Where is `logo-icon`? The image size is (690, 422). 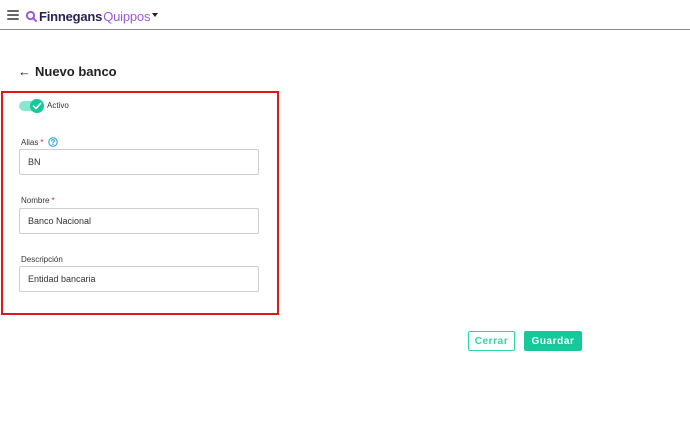
logo-icon is located at coordinates (31, 16).